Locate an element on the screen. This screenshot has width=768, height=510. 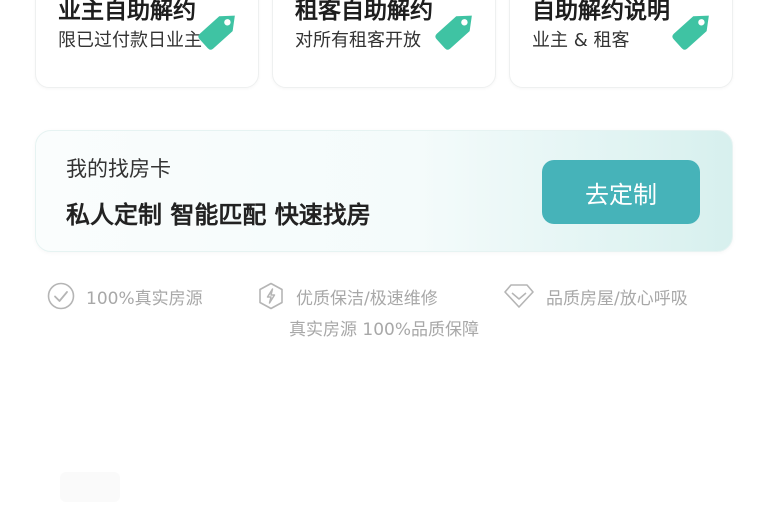
check-circle-icon is located at coordinates (61, 296).